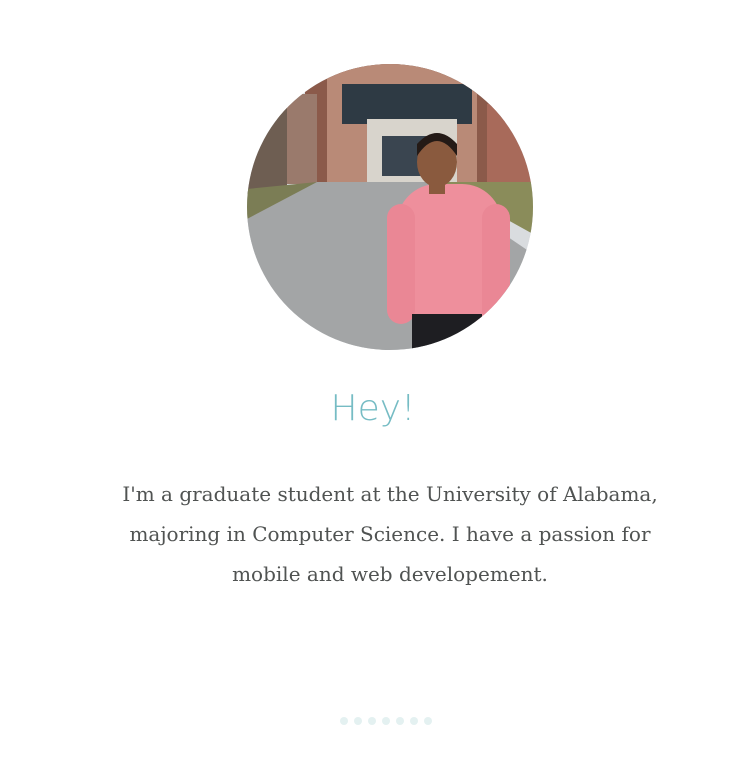  I want to click on profile-photo-illustration, so click(390, 207).